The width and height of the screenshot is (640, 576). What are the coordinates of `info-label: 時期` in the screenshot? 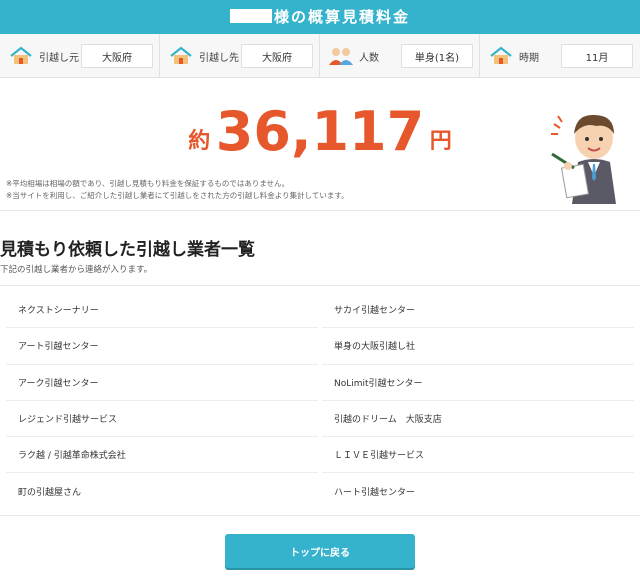 It's located at (529, 58).